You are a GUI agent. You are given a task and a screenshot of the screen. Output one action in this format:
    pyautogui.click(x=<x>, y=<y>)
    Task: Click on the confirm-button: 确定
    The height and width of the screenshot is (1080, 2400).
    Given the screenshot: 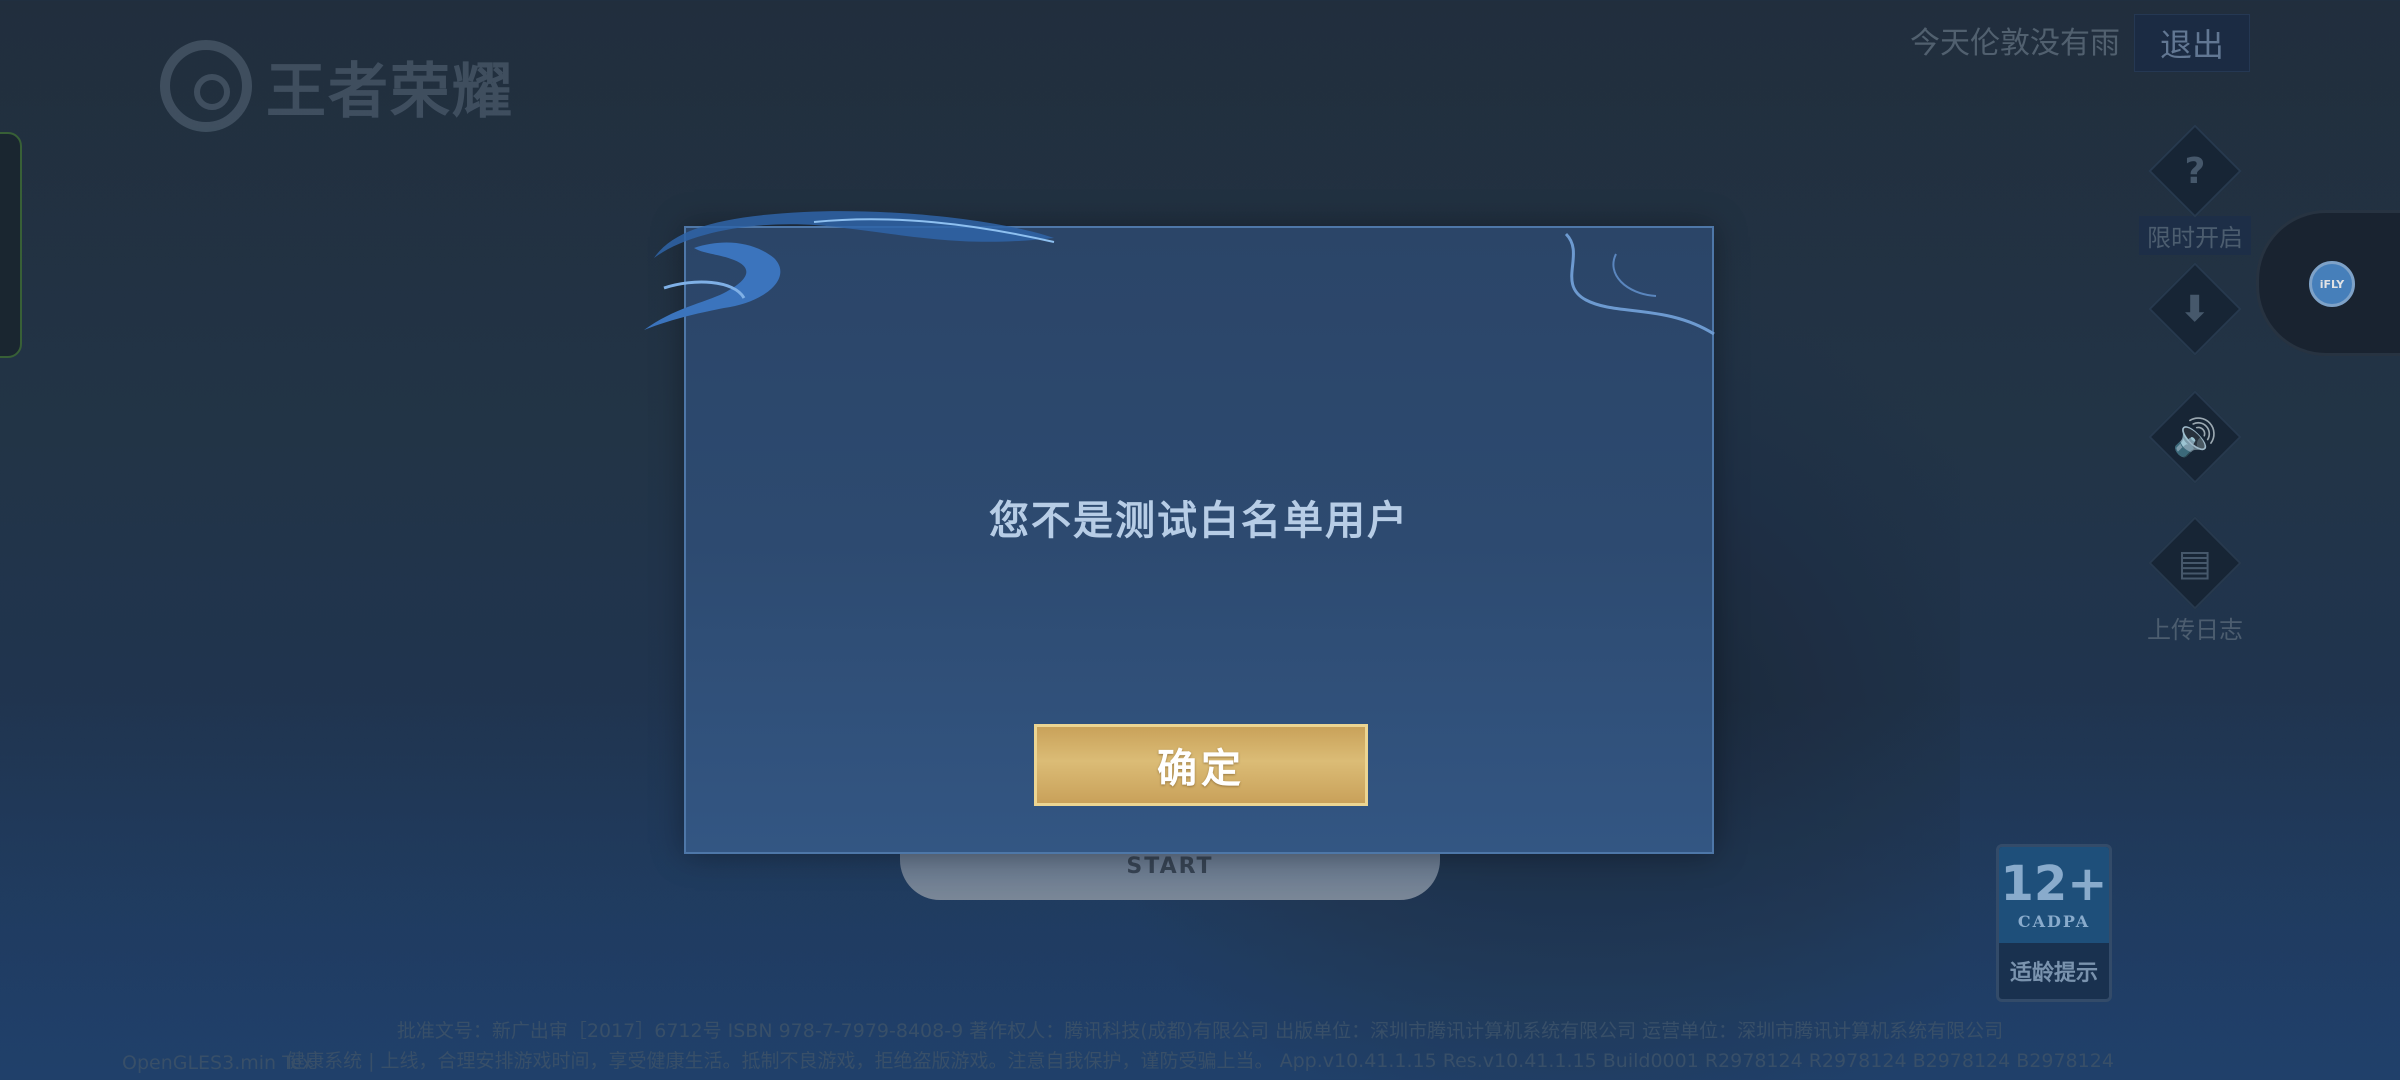 What is the action you would take?
    pyautogui.click(x=1201, y=765)
    